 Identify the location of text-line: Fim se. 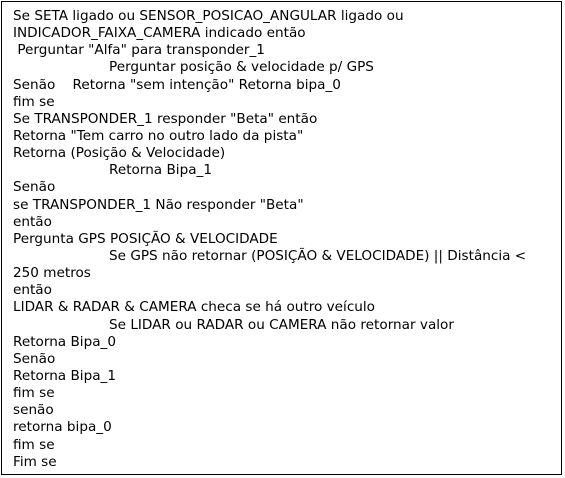
(35, 461).